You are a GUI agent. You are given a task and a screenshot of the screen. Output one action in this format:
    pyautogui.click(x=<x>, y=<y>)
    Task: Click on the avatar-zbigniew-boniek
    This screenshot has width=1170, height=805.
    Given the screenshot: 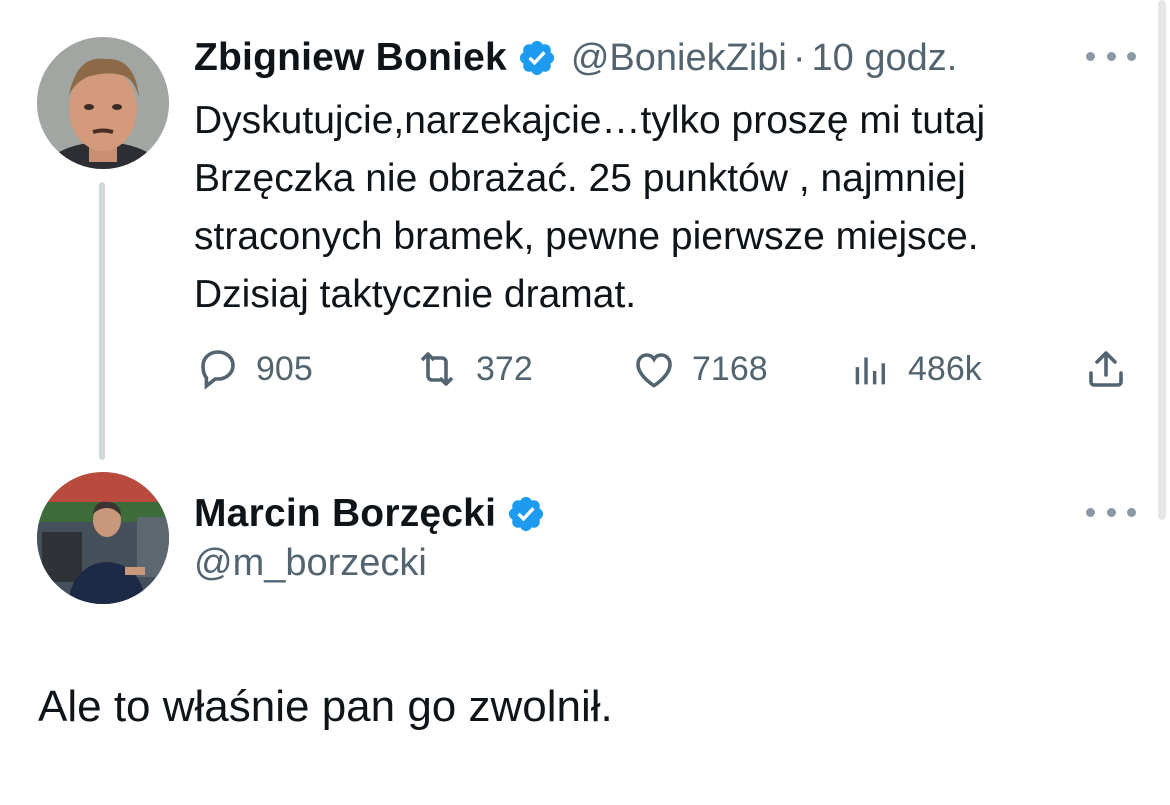 What is the action you would take?
    pyautogui.click(x=103, y=103)
    